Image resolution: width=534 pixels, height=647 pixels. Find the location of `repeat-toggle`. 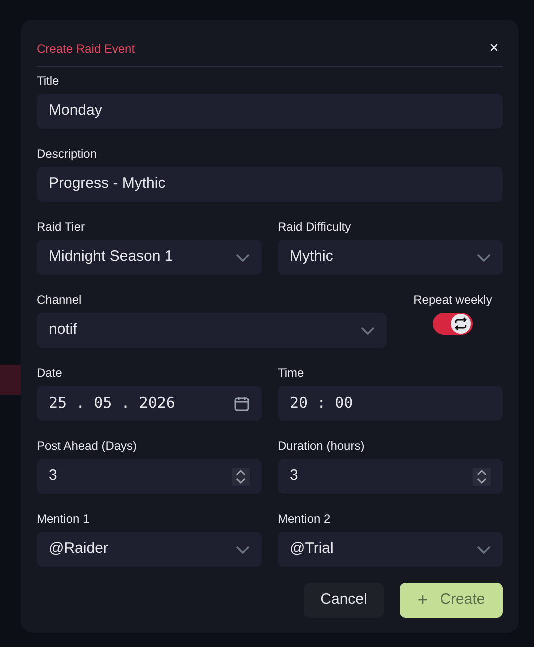

repeat-toggle is located at coordinates (453, 324).